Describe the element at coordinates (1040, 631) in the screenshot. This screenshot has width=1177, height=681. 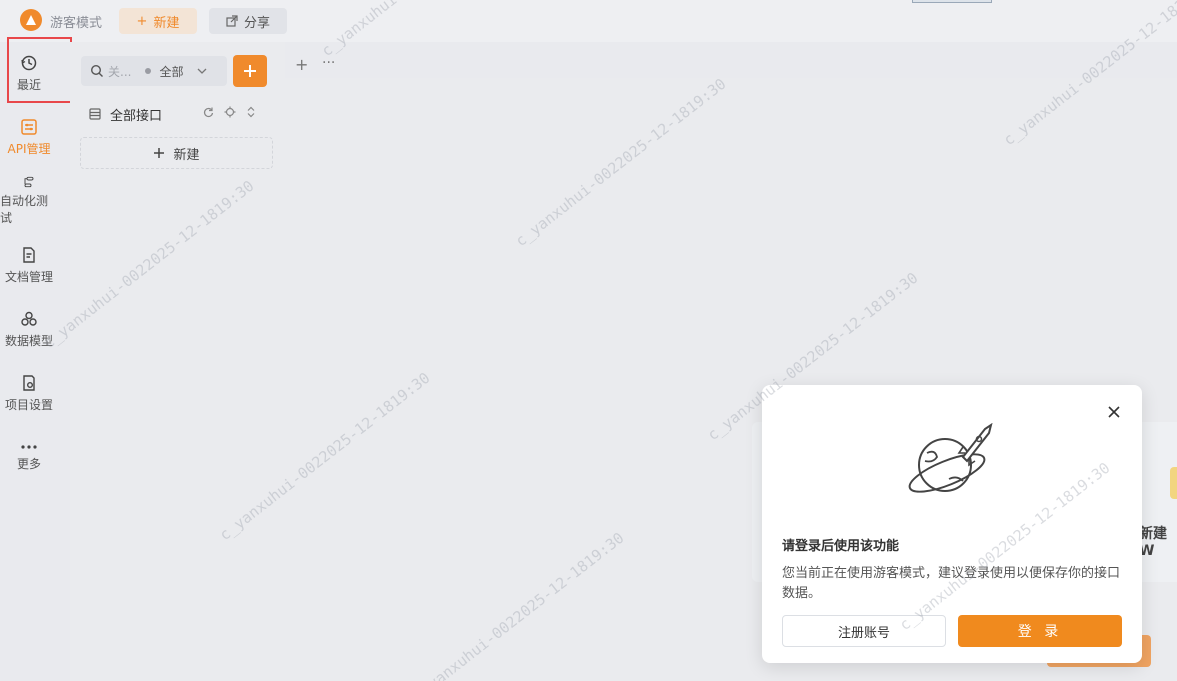
I see `login-button: 登 录` at that location.